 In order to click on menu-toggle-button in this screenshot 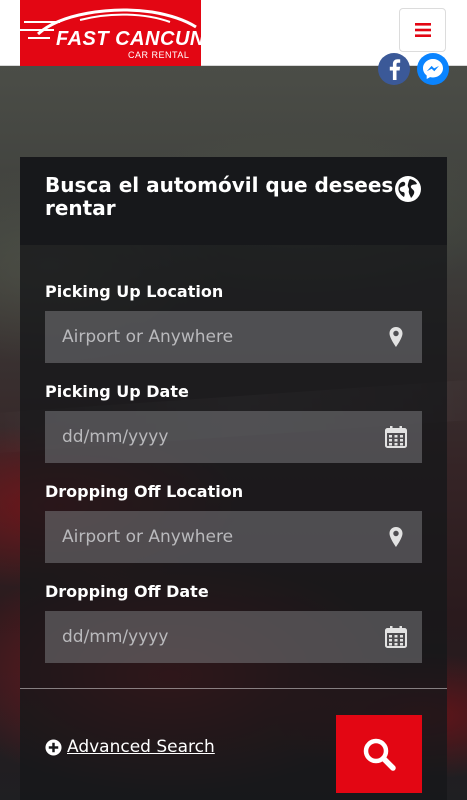, I will do `click(422, 30)`.